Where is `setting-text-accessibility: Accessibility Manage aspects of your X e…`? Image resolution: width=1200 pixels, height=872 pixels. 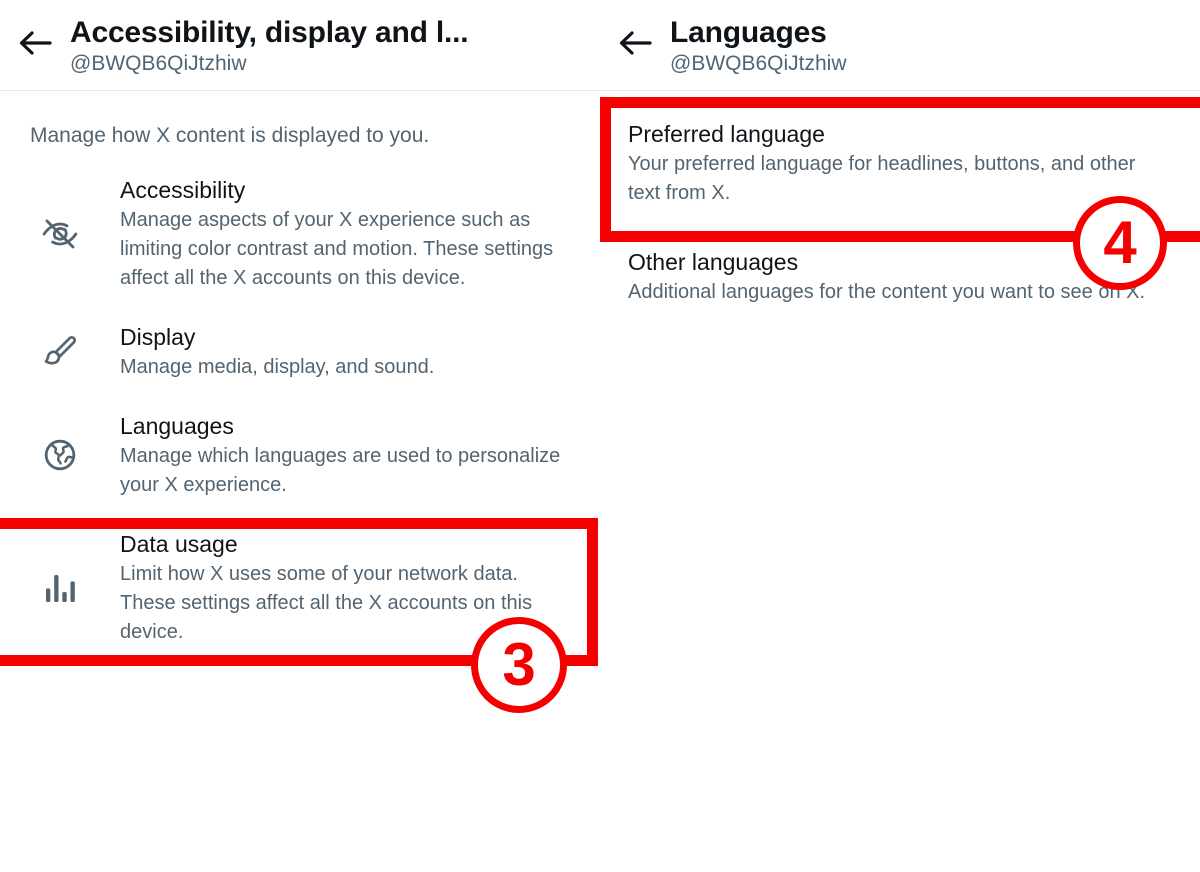 setting-text-accessibility: Accessibility Manage aspects of your X e… is located at coordinates (348, 233).